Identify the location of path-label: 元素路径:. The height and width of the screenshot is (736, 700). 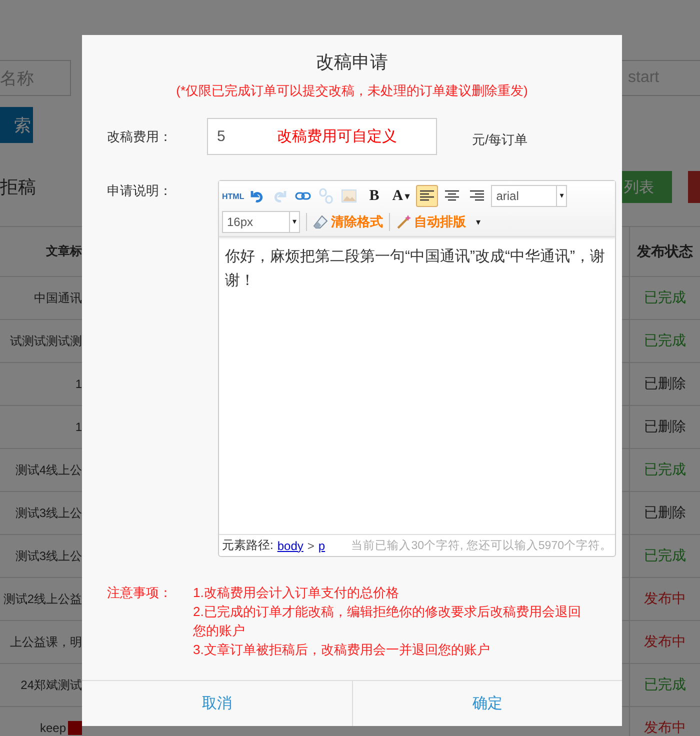
(248, 545).